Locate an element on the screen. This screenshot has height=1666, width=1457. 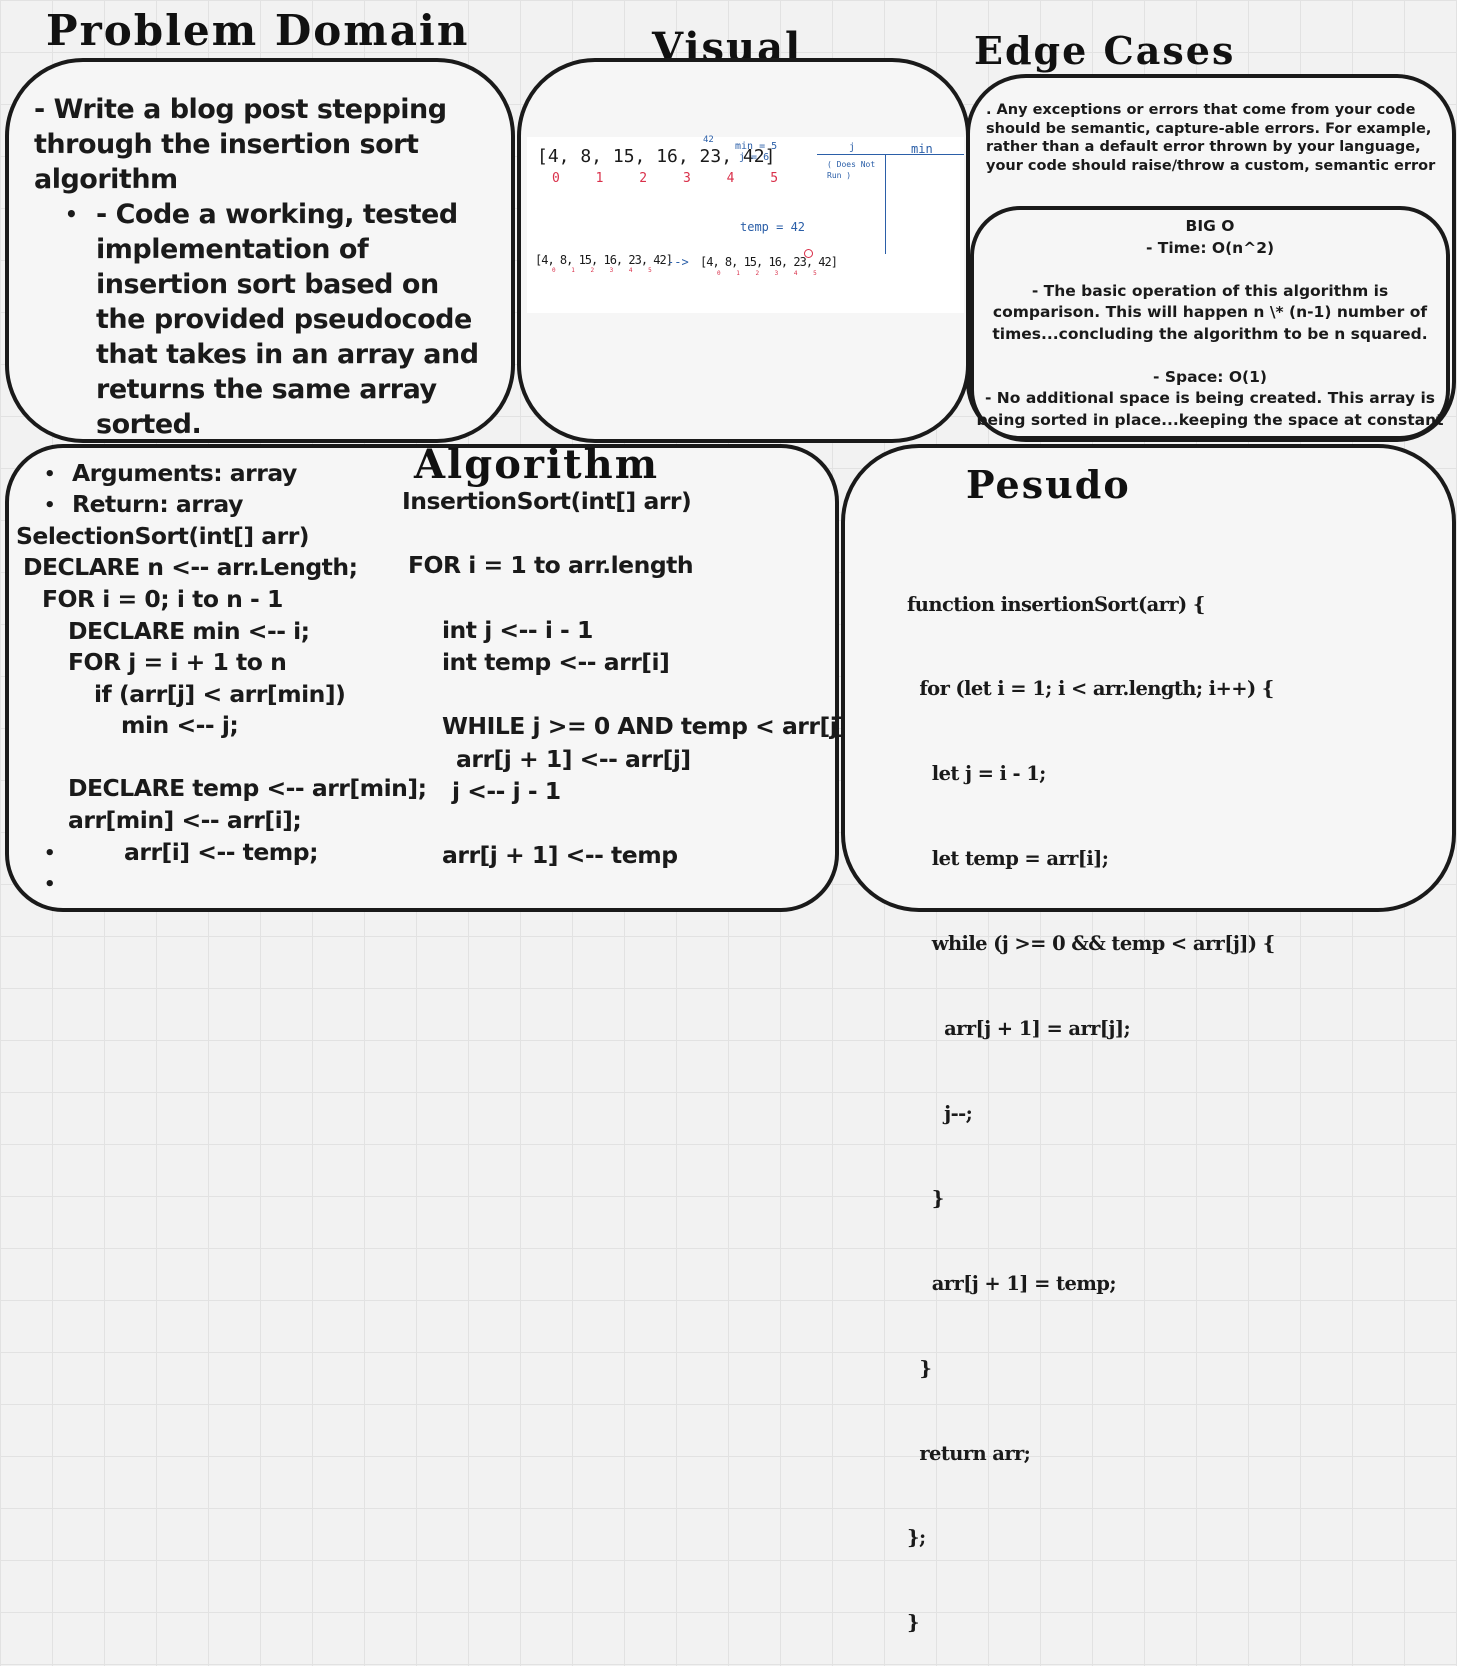
insertion-code-line: int j <-- i - 1 is located at coordinates (517, 630).